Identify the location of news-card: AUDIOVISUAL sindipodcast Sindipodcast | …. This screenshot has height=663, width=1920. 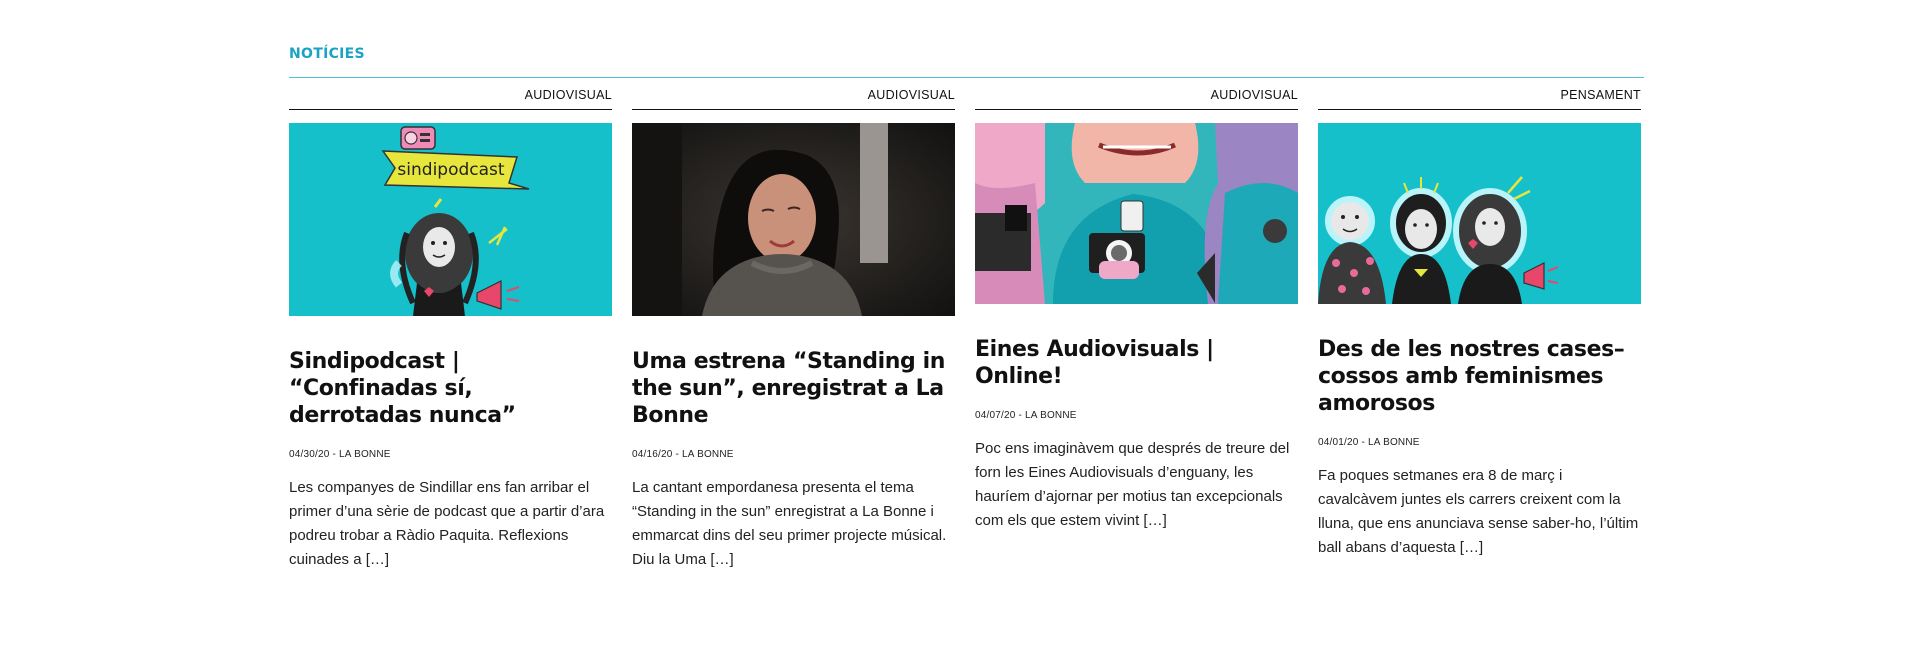
(450, 325).